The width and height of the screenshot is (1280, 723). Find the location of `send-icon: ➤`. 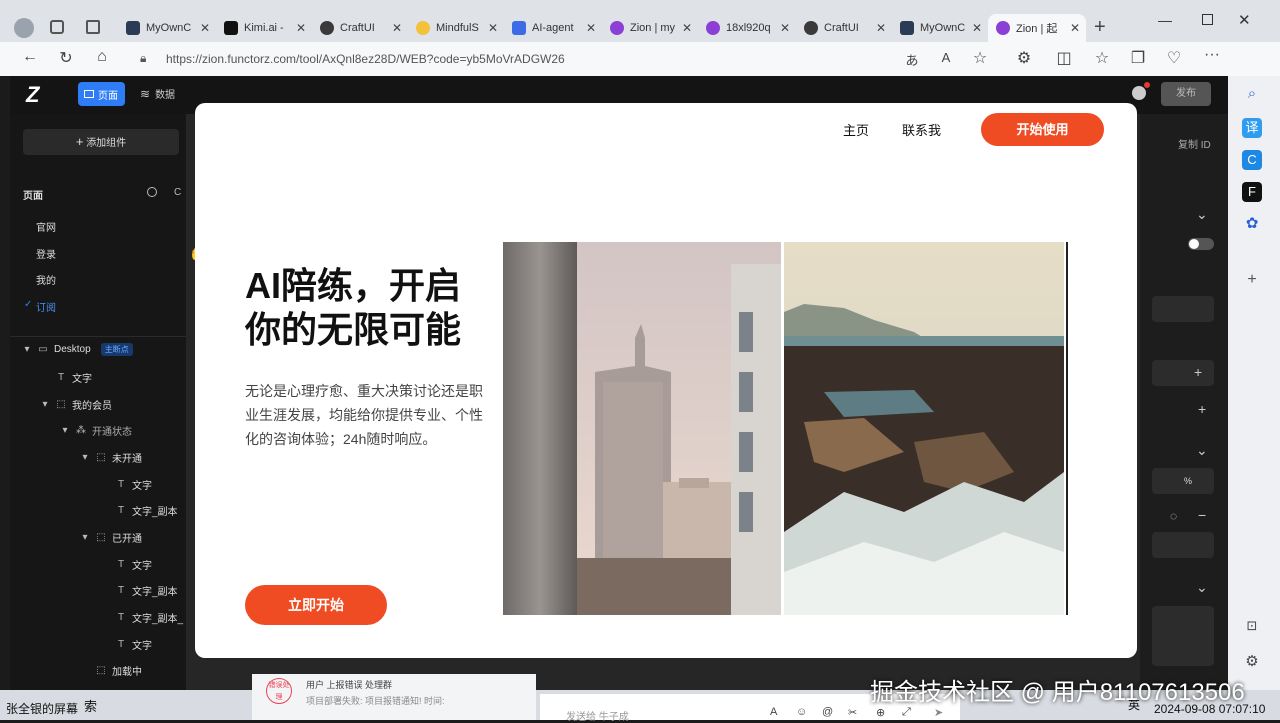

send-icon: ➤ is located at coordinates (938, 712).